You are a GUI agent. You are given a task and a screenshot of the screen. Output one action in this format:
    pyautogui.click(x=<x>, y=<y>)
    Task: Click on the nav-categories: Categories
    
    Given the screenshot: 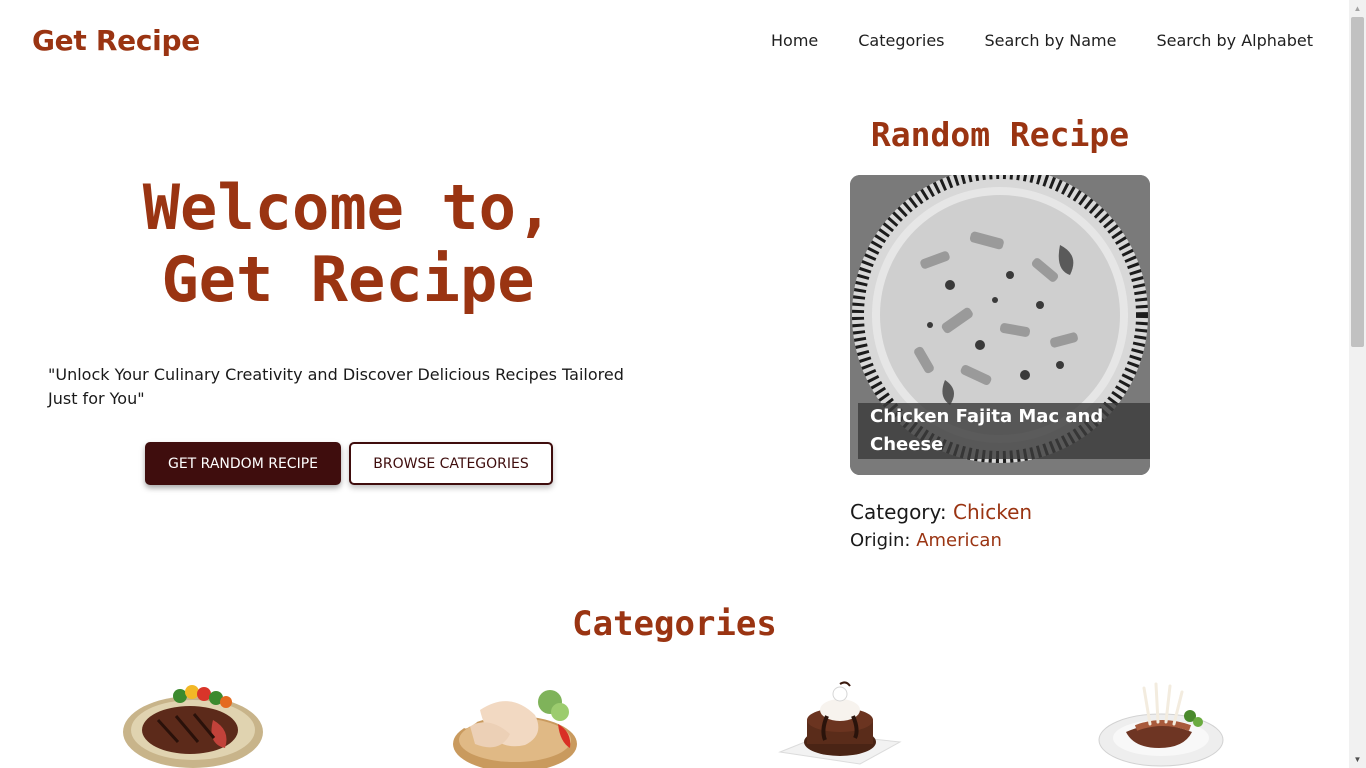 What is the action you would take?
    pyautogui.click(x=901, y=40)
    